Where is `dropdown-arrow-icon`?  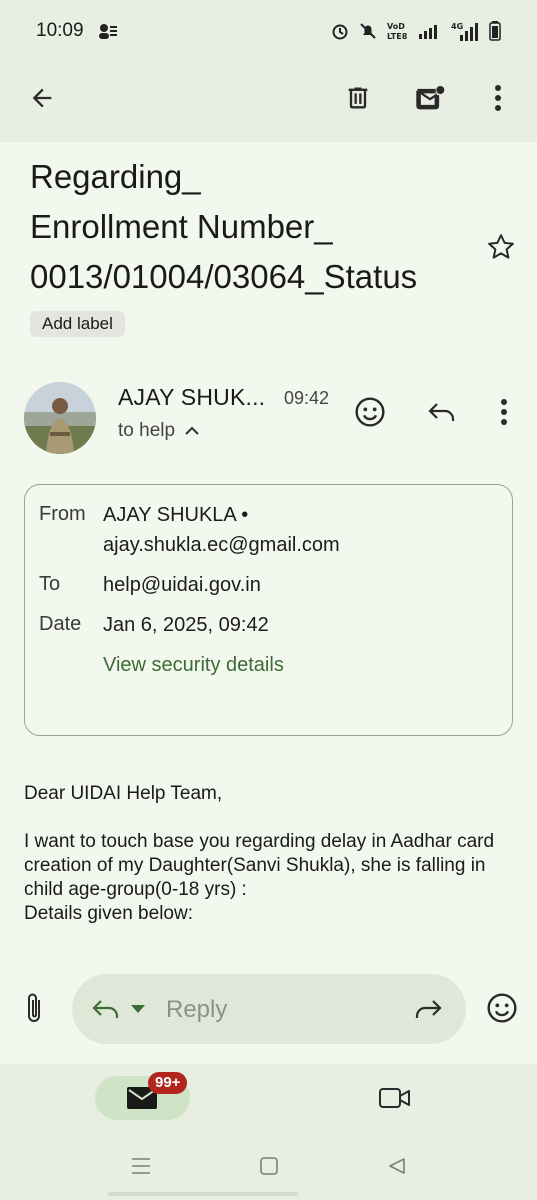 dropdown-arrow-icon is located at coordinates (138, 1009).